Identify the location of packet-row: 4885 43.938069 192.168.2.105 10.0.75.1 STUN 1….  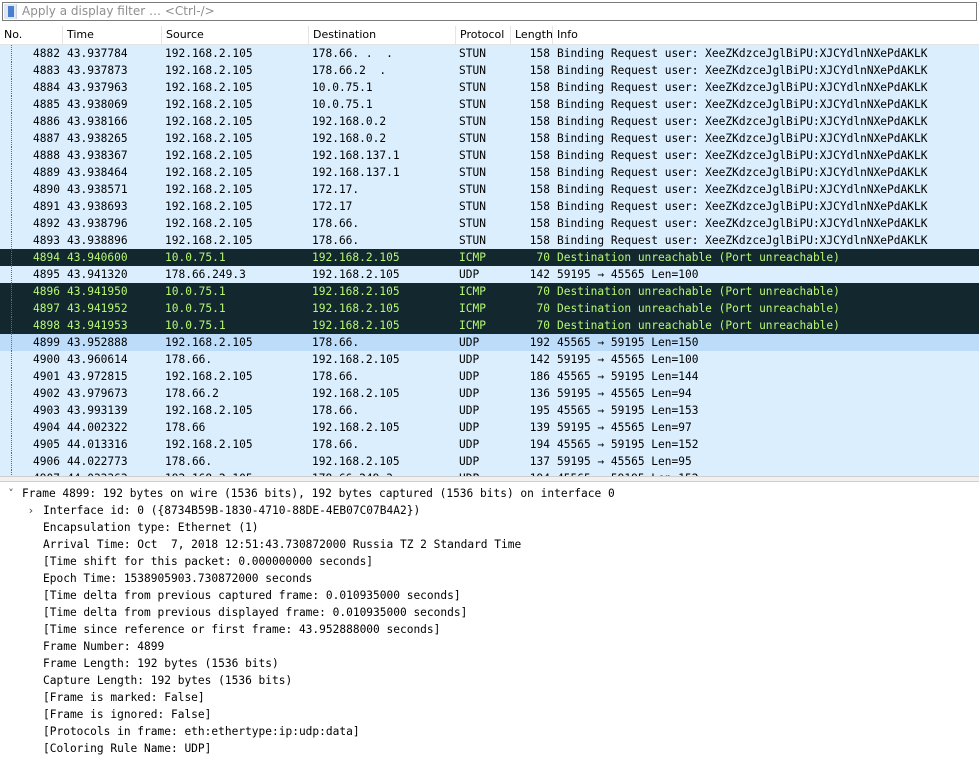
(489, 104).